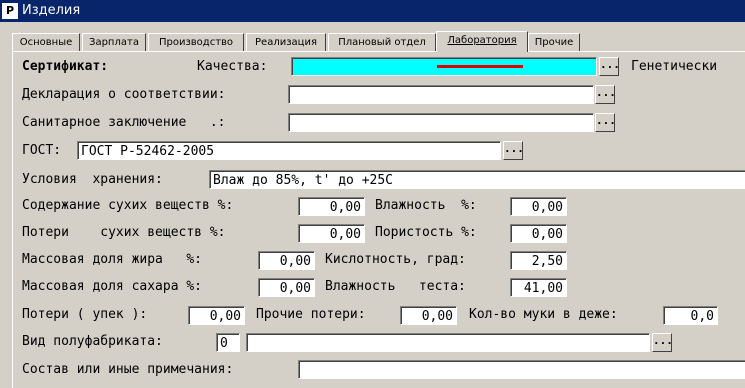 The width and height of the screenshot is (745, 388). What do you see at coordinates (128, 369) in the screenshot?
I see `notes-label: Состав или иные примечания:` at bounding box center [128, 369].